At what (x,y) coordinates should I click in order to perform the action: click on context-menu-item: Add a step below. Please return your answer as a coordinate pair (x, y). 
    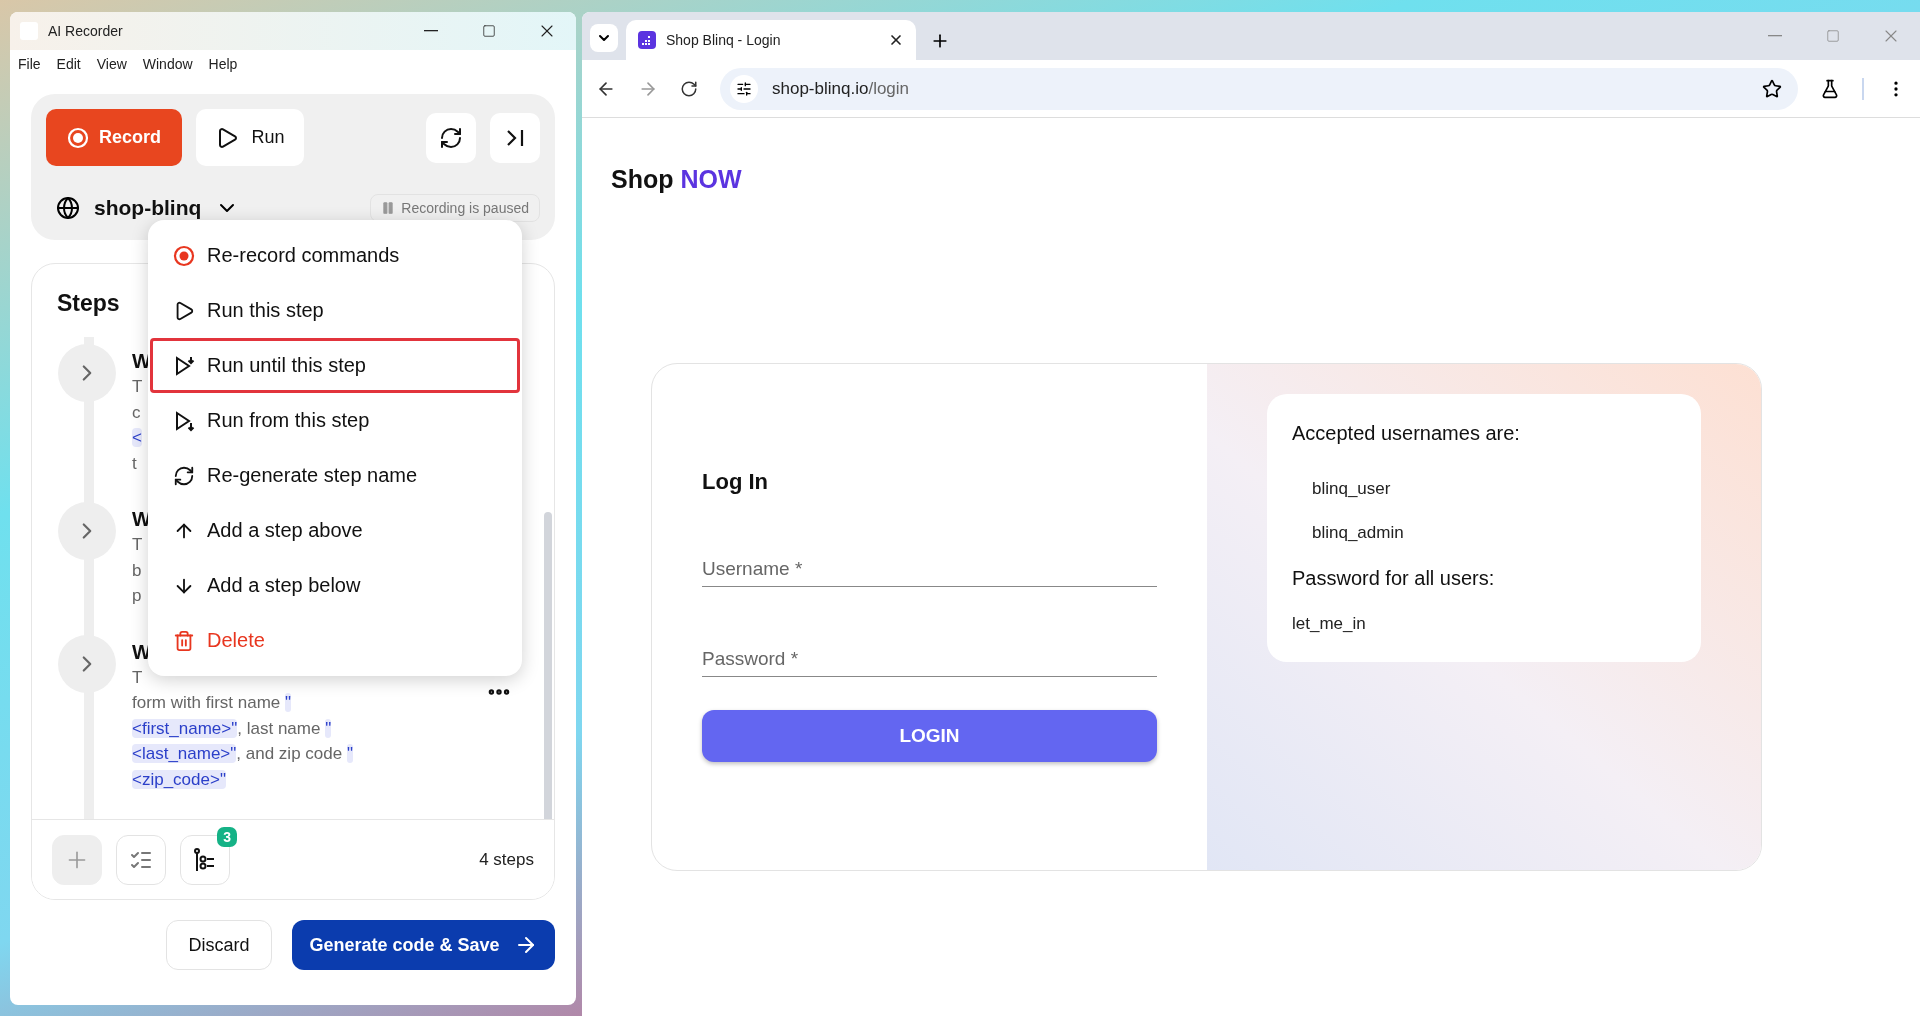
    Looking at the image, I should click on (335, 585).